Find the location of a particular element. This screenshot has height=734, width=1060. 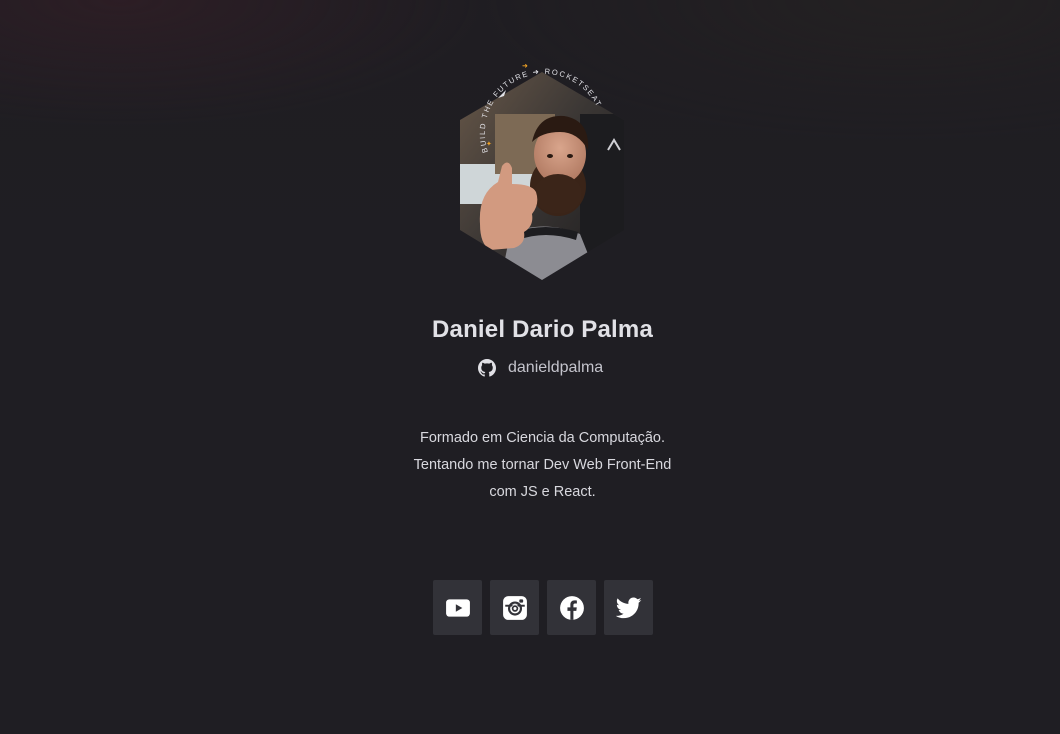

bio-line: Formado em Ciencia da Computação. is located at coordinates (542, 438).